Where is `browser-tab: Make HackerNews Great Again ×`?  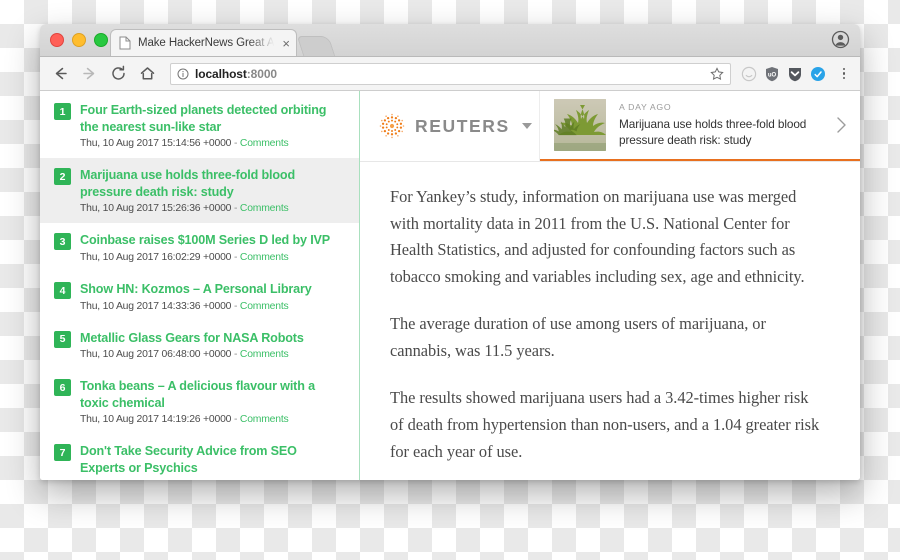
browser-tab: Make HackerNews Great Again × is located at coordinates (203, 42).